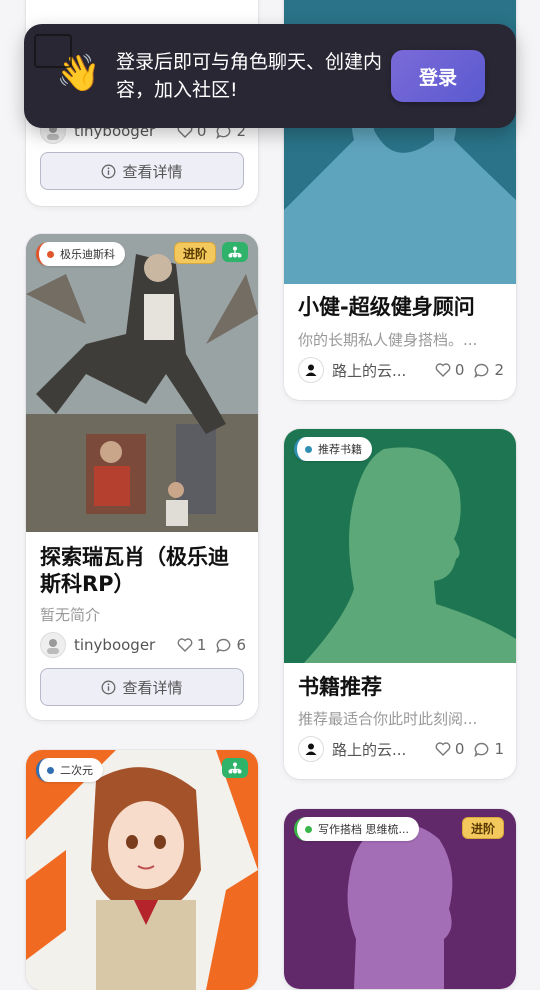  What do you see at coordinates (70, 615) in the screenshot?
I see `card-description: 暂无简介` at bounding box center [70, 615].